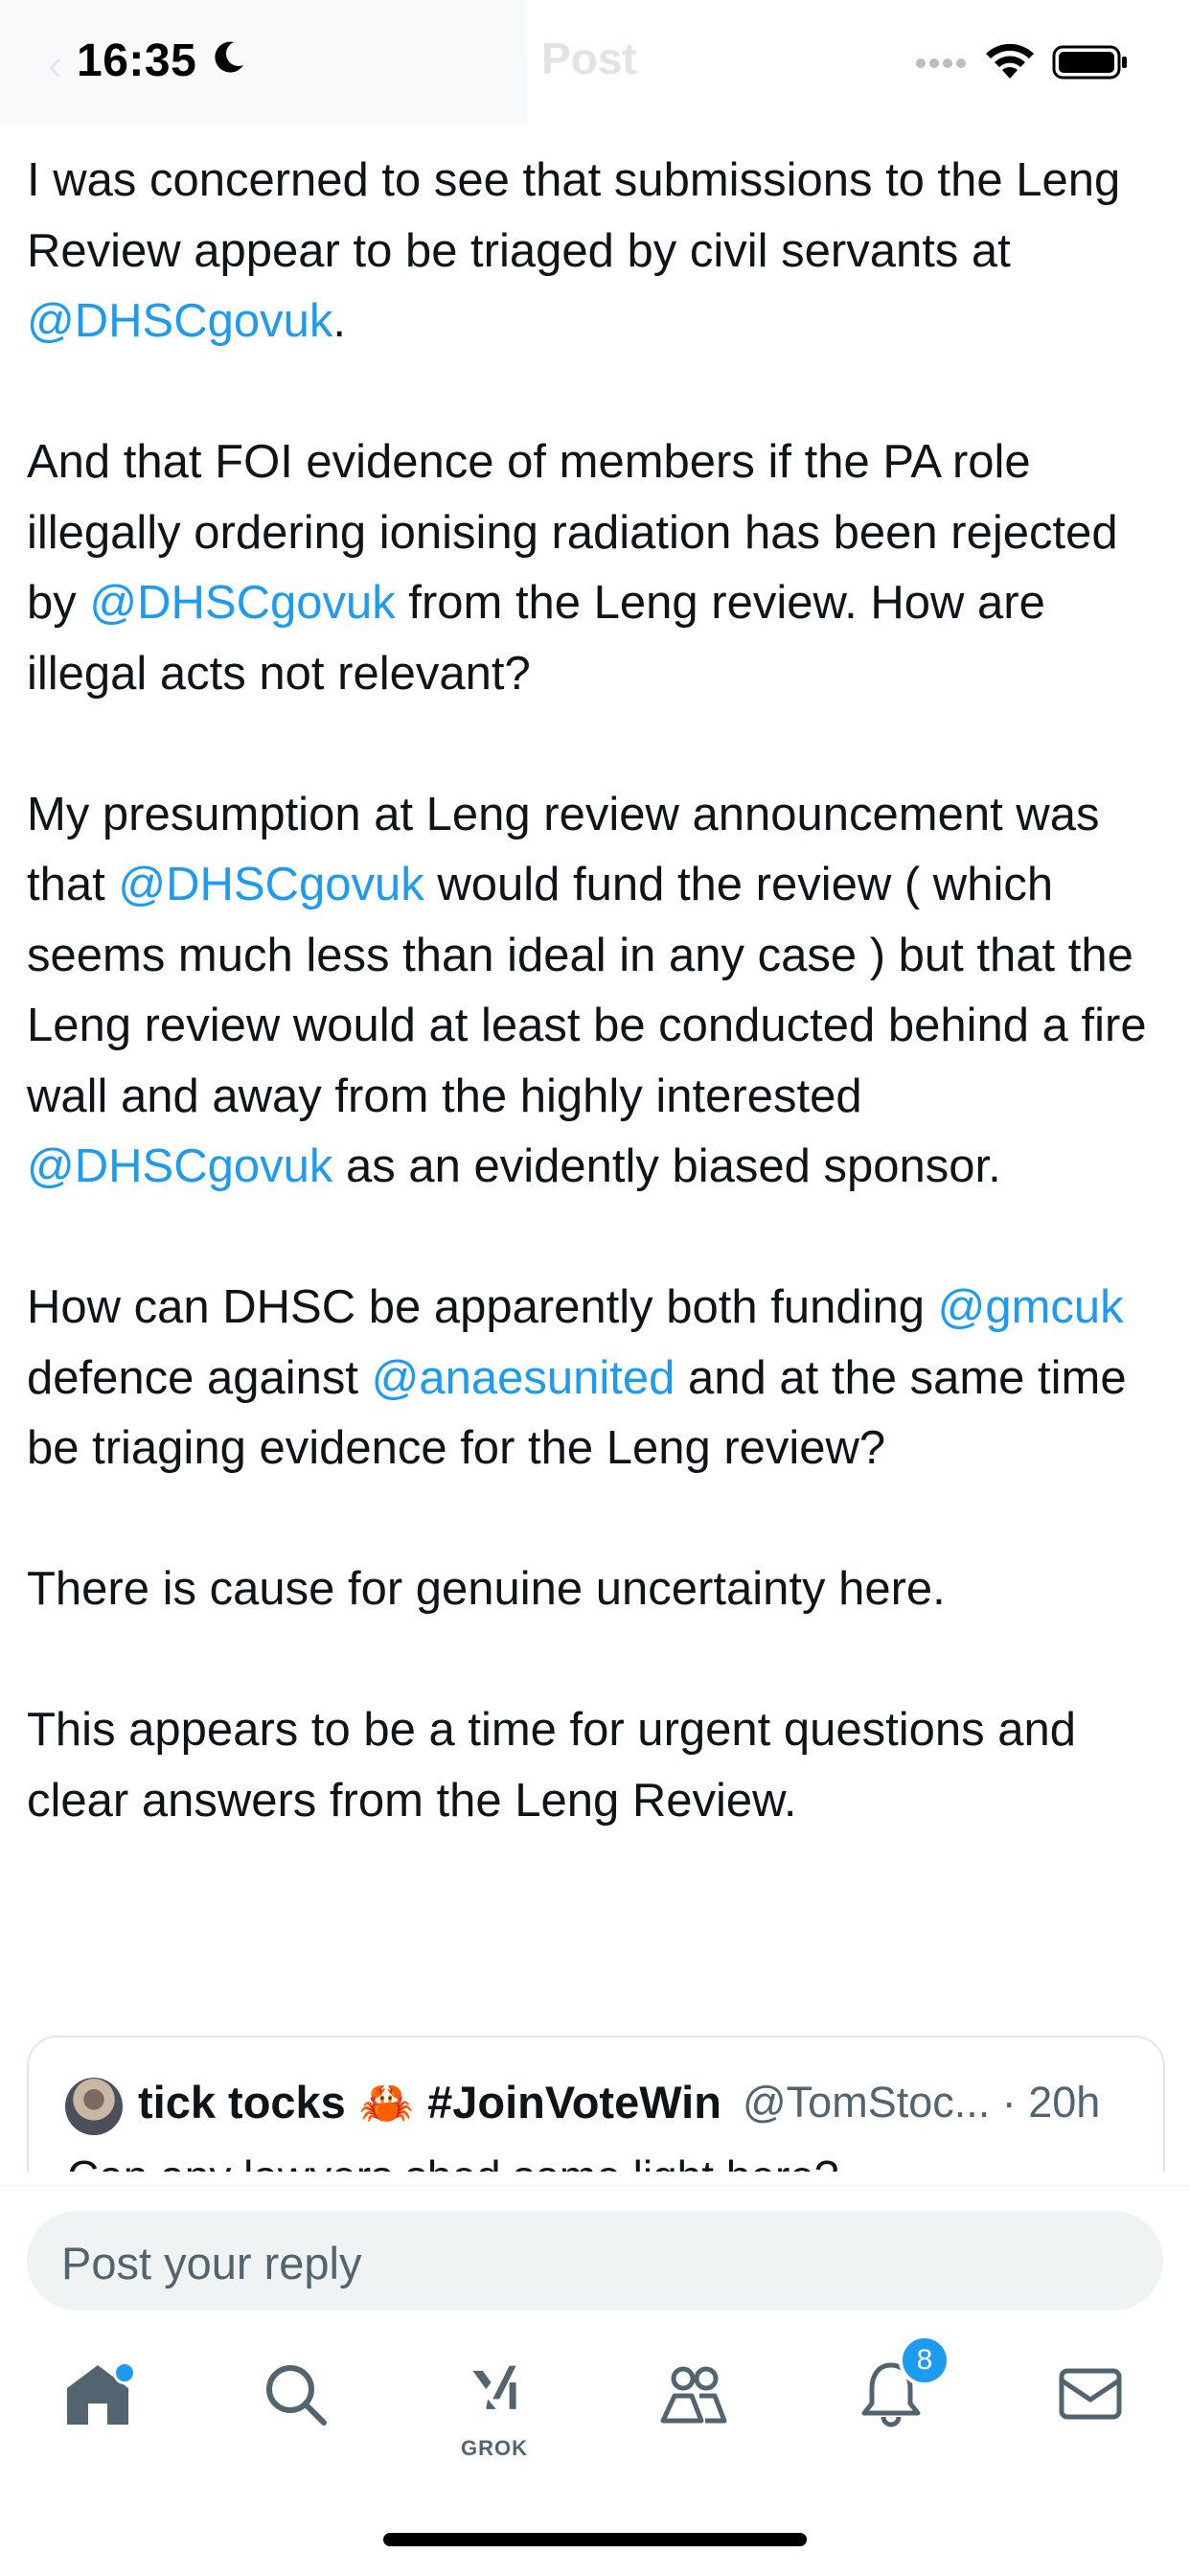  Describe the element at coordinates (296, 2395) in the screenshot. I see `search-icon` at that location.